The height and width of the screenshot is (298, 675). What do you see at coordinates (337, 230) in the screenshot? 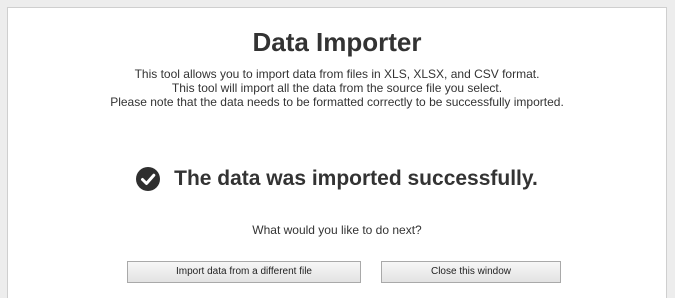
I see `next-step-prompt: What would you like to do next?` at bounding box center [337, 230].